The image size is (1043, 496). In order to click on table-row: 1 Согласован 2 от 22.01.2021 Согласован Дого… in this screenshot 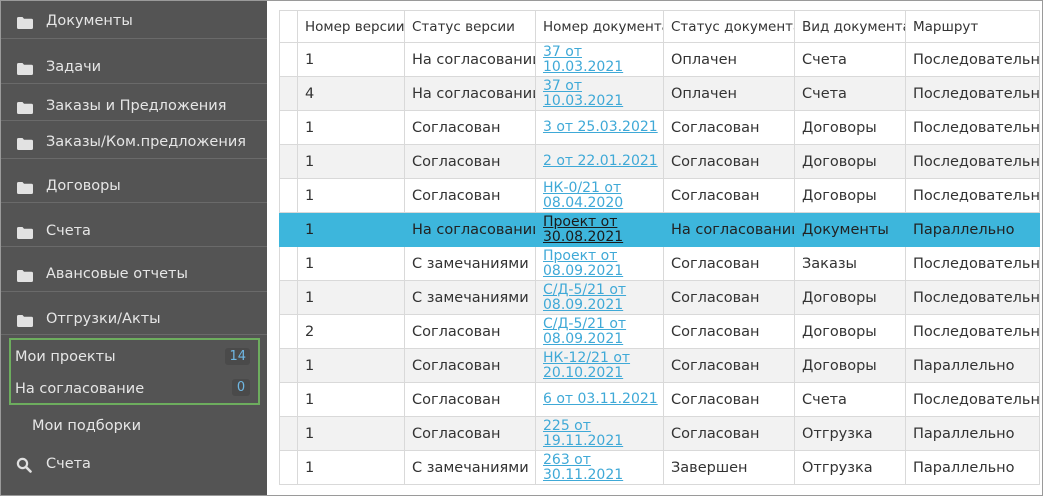, I will do `click(659, 161)`.